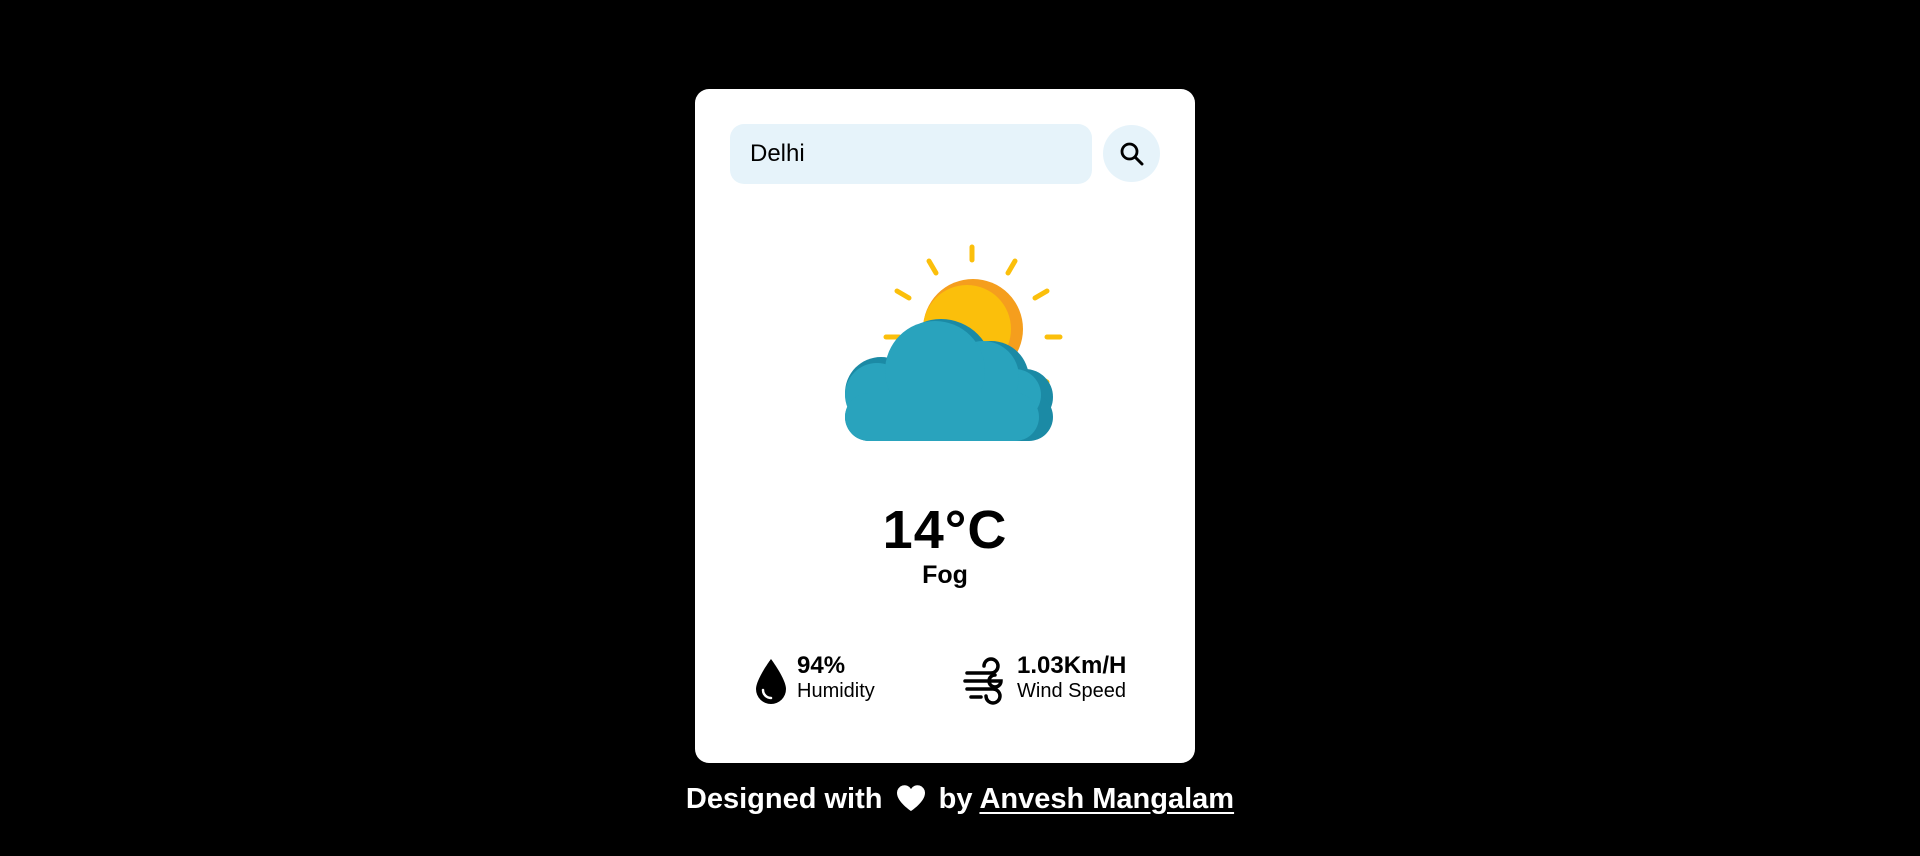 Image resolution: width=1920 pixels, height=856 pixels. What do you see at coordinates (983, 681) in the screenshot?
I see `wind-icon` at bounding box center [983, 681].